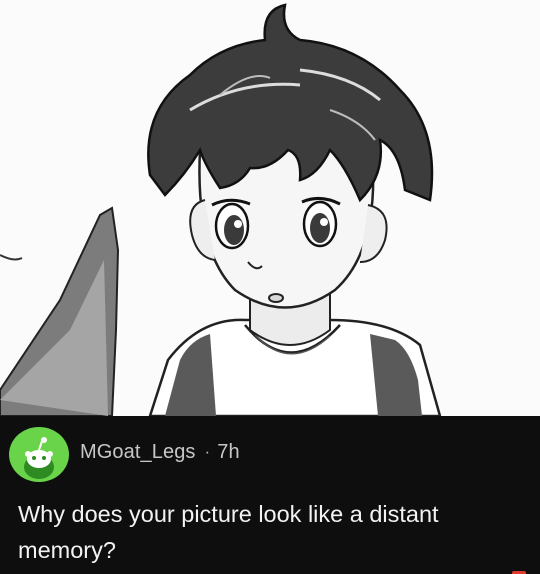  What do you see at coordinates (228, 451) in the screenshot?
I see `comment-age: 7h` at bounding box center [228, 451].